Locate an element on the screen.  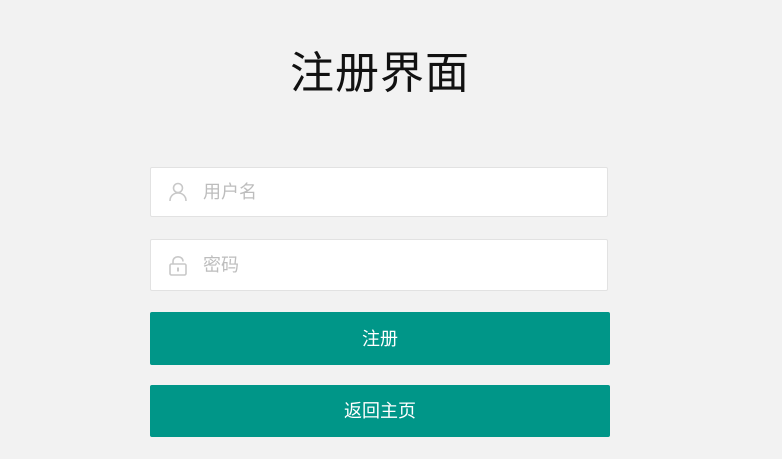
password-field is located at coordinates (379, 265).